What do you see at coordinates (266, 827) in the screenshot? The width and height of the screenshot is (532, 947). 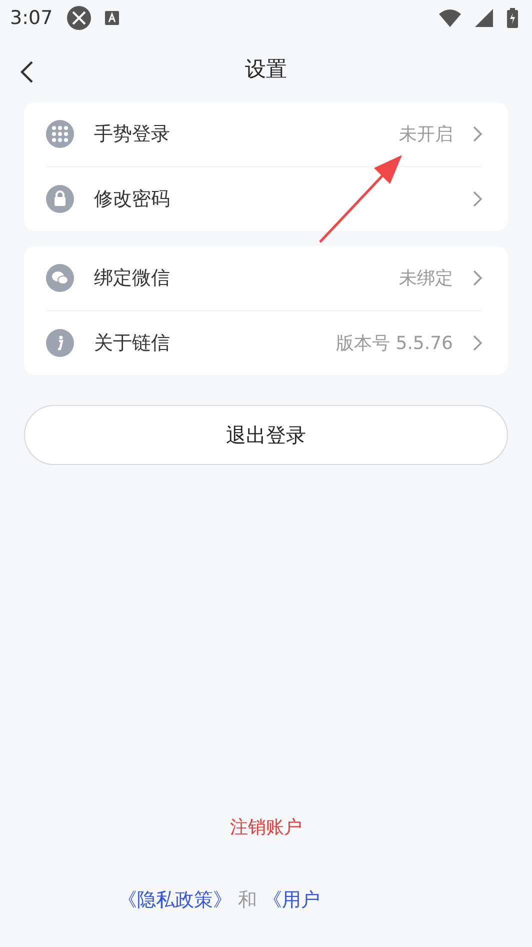 I see `delete-account-link: 注销账户` at bounding box center [266, 827].